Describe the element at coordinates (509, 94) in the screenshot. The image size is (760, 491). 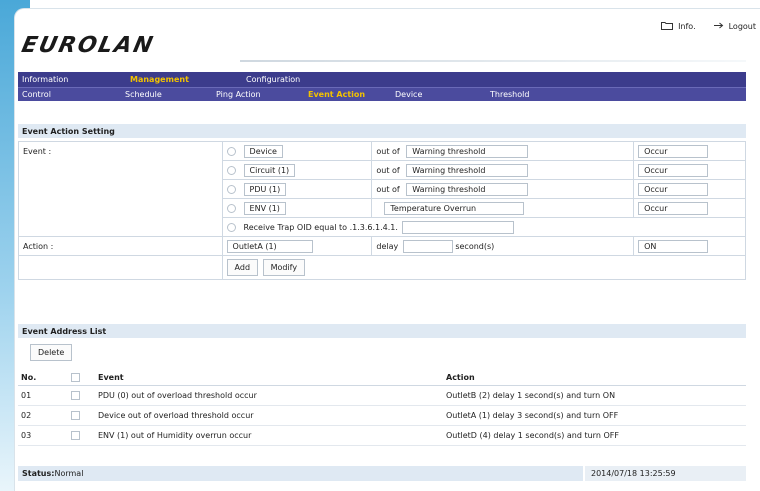
I see `submenu-threshold: Threshold` at that location.